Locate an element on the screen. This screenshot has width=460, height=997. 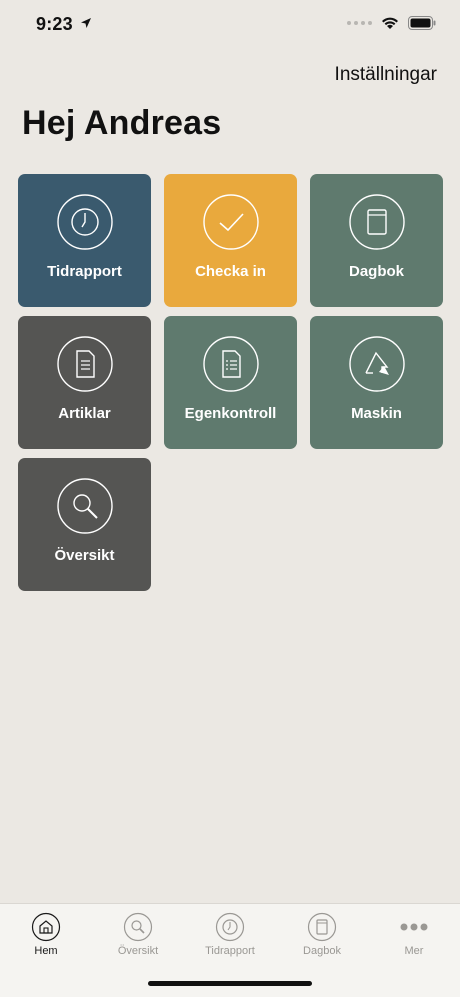
tile-artiklar: Artiklar is located at coordinates (84, 382).